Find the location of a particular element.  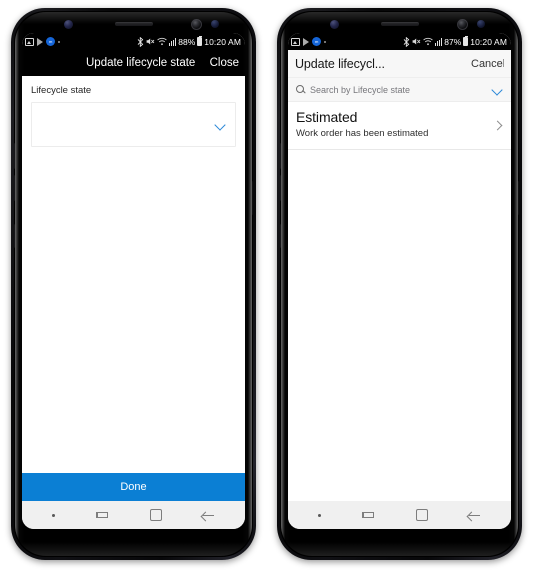

done-button: Done is located at coordinates (133, 487).